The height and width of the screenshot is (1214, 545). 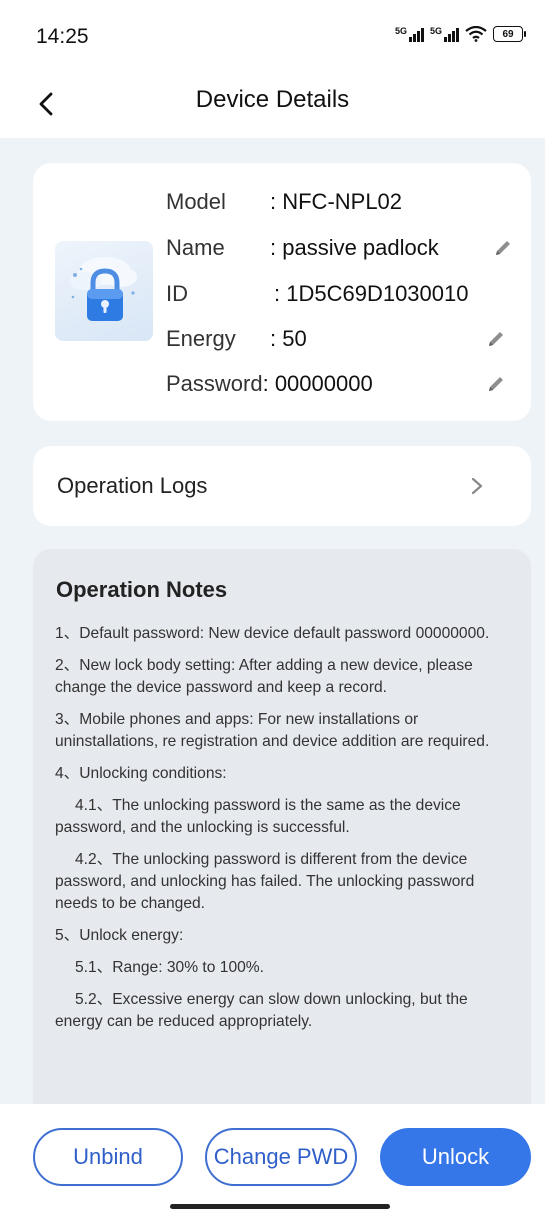 What do you see at coordinates (354, 247) in the screenshot?
I see `name-value: : passive padlock` at bounding box center [354, 247].